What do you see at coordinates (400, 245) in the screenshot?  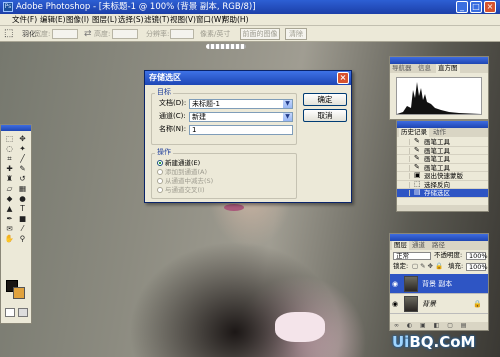 I see `tab-layers: 图层` at bounding box center [400, 245].